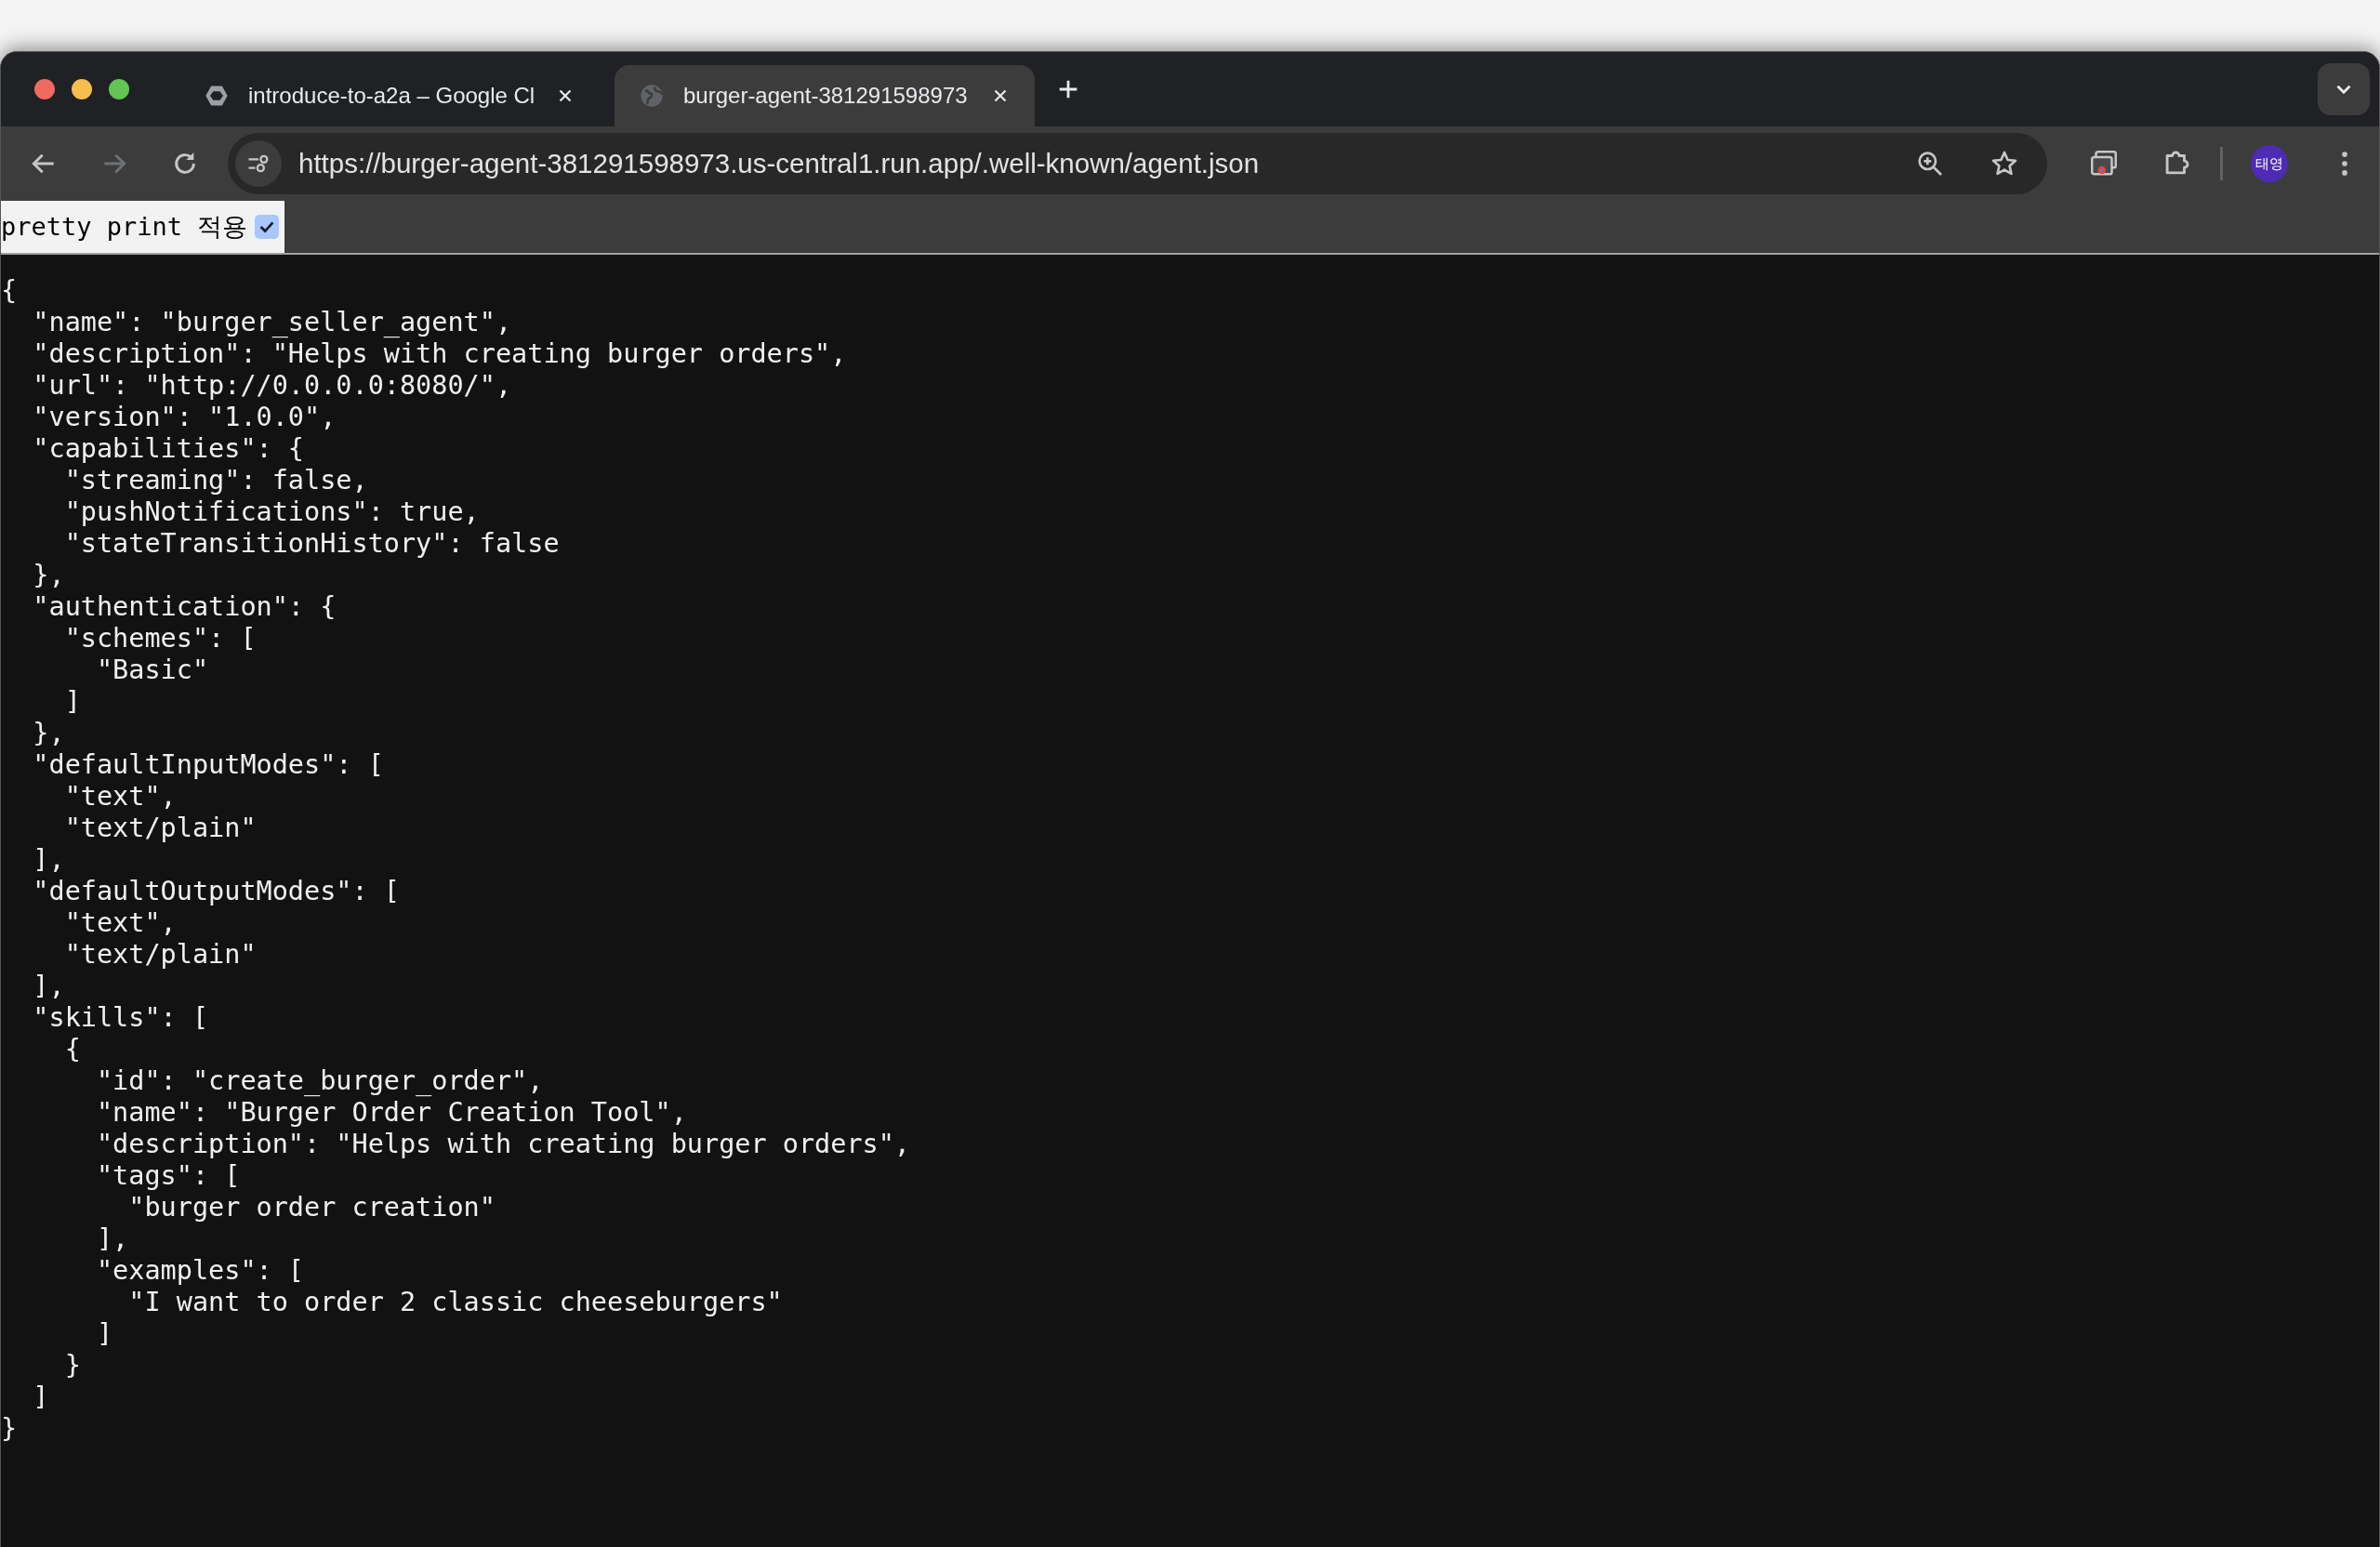 The height and width of the screenshot is (1547, 2380). Describe the element at coordinates (319, 1081) in the screenshot. I see `json-line: "id": "create_burger_order",` at that location.